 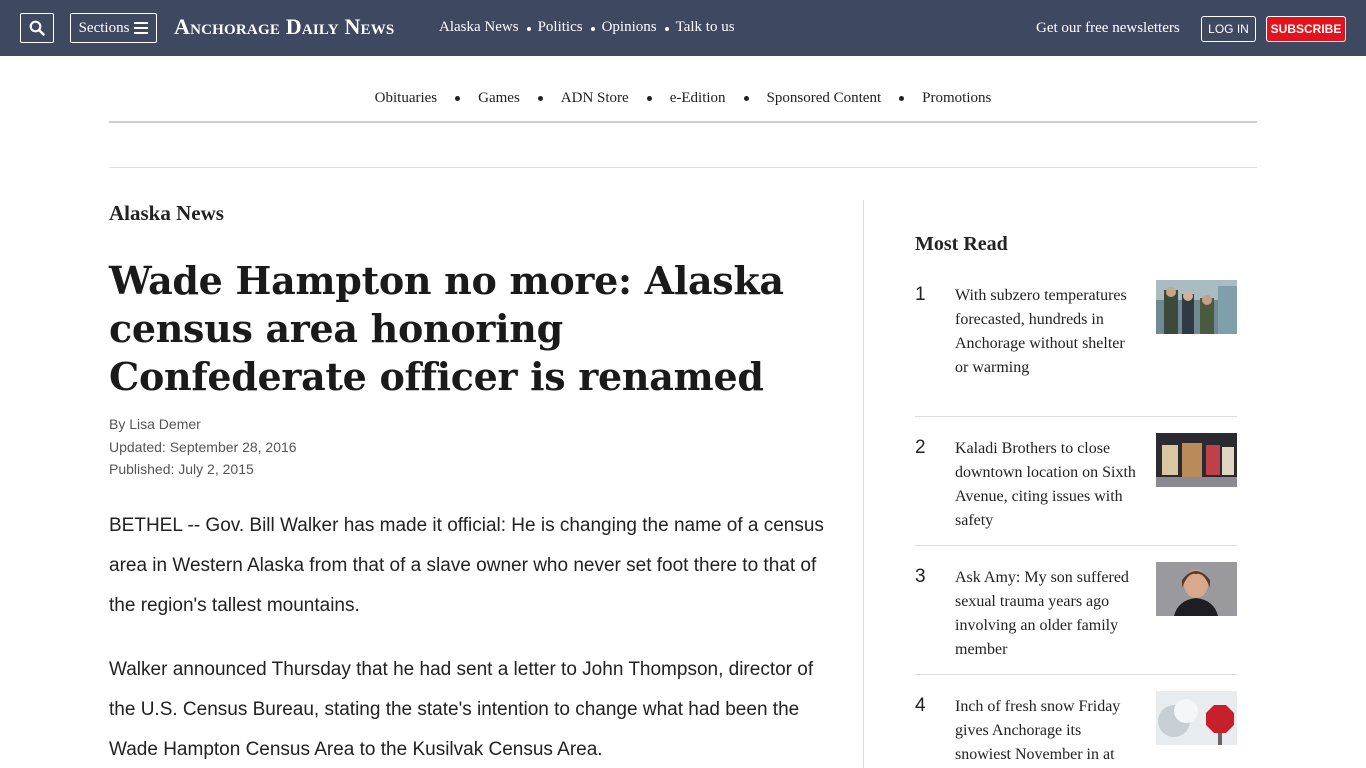 I want to click on article-published-date: Published: July 2, 2015, so click(x=181, y=469).